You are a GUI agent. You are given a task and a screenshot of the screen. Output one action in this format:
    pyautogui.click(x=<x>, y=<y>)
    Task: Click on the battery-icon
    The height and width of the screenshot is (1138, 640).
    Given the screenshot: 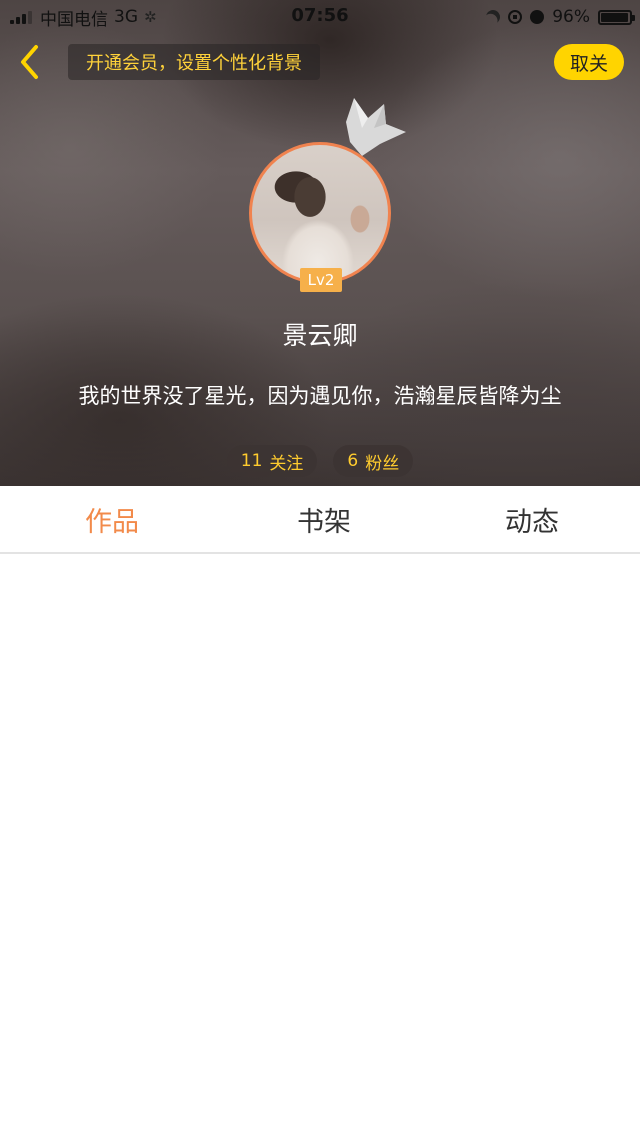 What is the action you would take?
    pyautogui.click(x=616, y=17)
    